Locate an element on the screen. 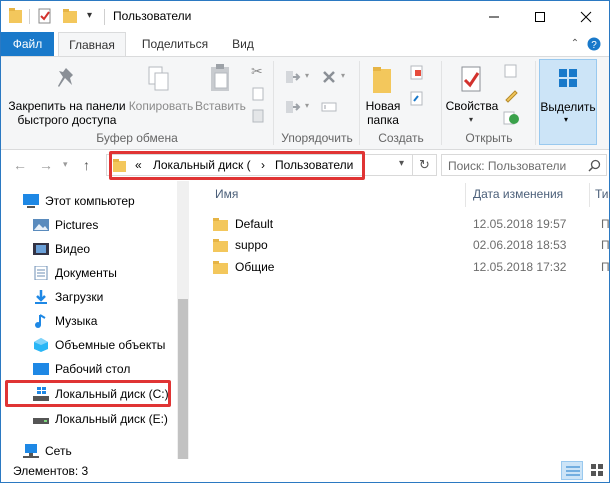 This screenshot has height=483, width=610. large-icons-view-button is located at coordinates (597, 470).